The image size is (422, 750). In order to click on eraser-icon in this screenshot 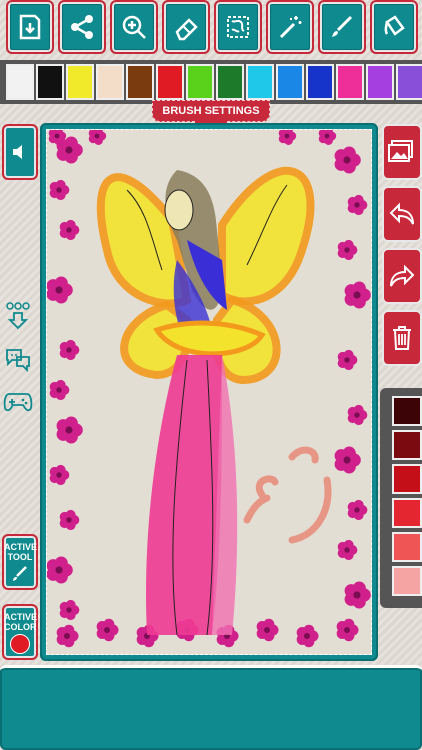, I will do `click(186, 29)`.